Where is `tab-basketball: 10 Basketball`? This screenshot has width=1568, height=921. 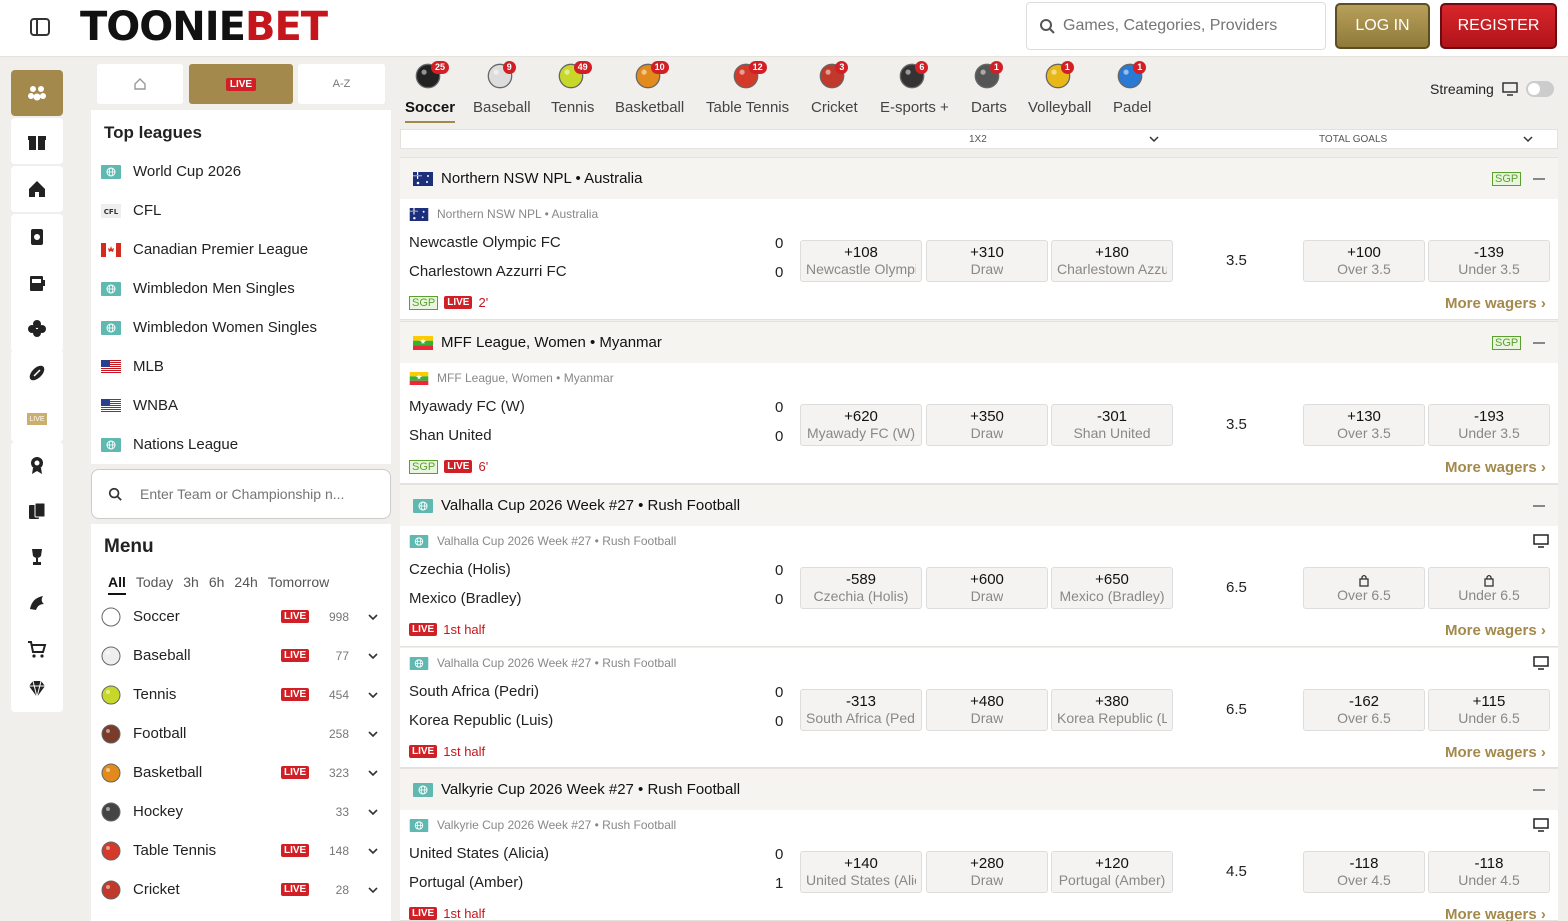 tab-basketball: 10 Basketball is located at coordinates (649, 90).